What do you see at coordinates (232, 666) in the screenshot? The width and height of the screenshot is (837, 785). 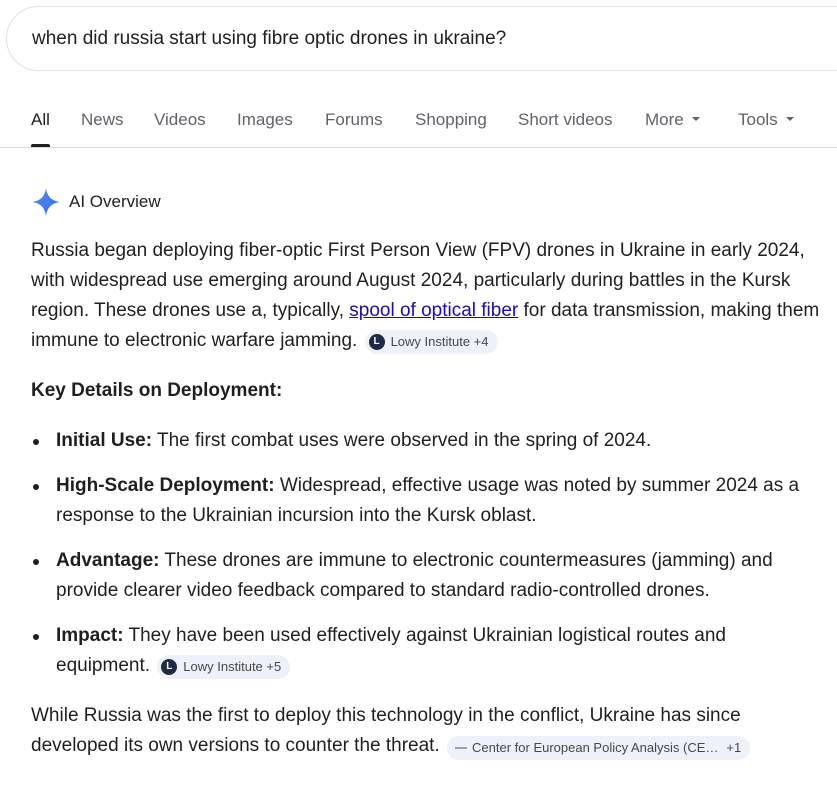 I see `source-chip-label: Lowy Institute +5` at bounding box center [232, 666].